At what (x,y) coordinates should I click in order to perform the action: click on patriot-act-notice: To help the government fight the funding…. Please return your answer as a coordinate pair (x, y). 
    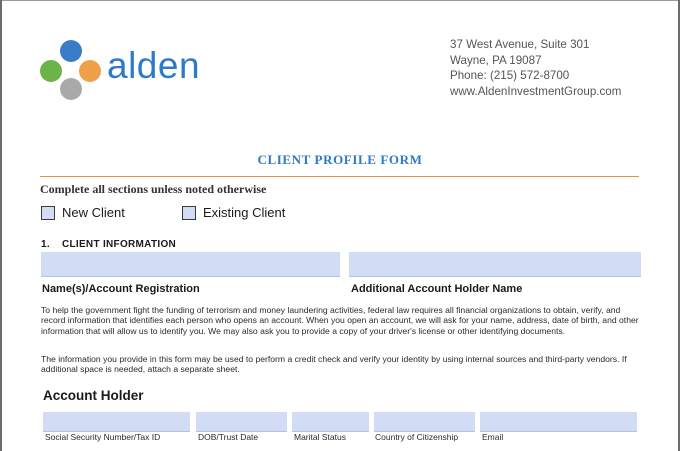
    Looking at the image, I should click on (340, 320).